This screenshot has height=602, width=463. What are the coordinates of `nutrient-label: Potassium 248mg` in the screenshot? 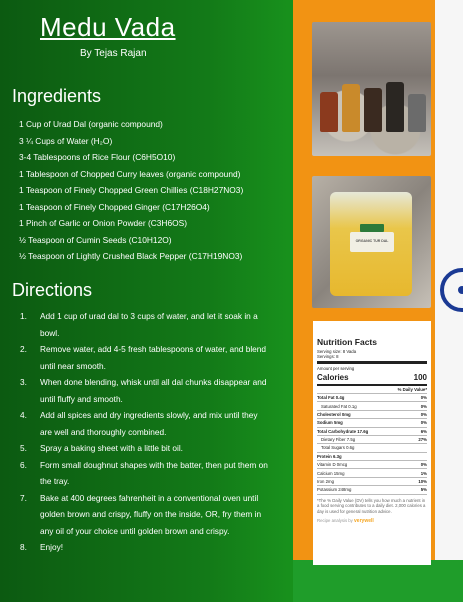 It's located at (334, 490).